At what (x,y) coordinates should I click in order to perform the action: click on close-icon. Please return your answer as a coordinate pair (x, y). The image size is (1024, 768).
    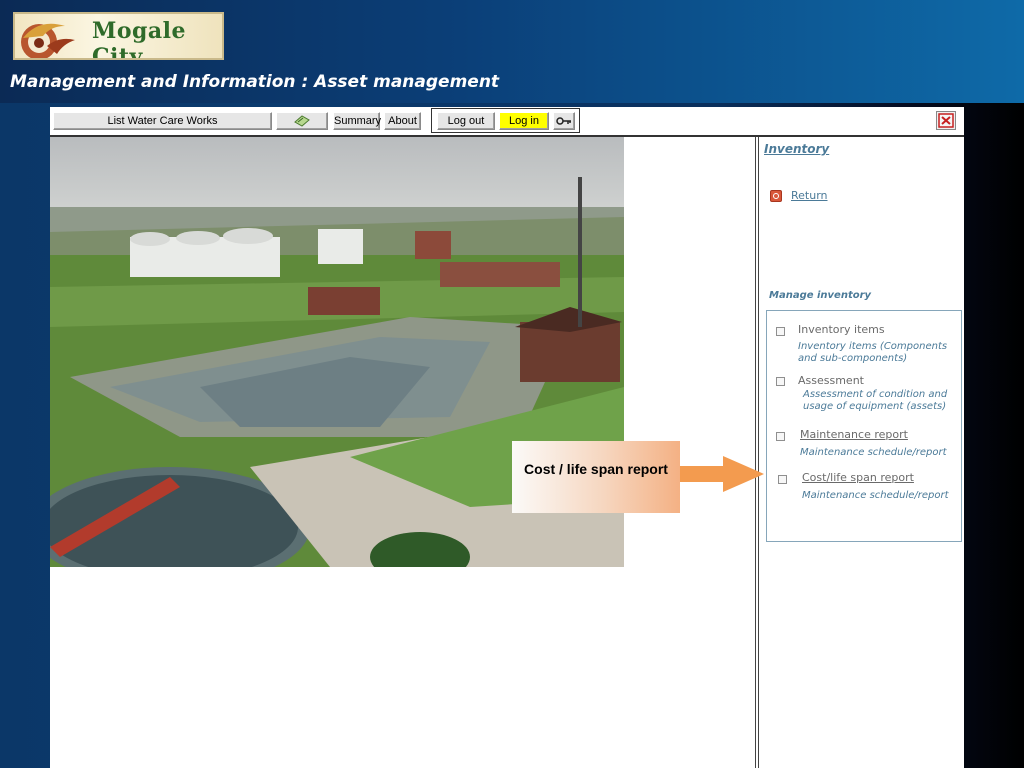
    Looking at the image, I should click on (946, 120).